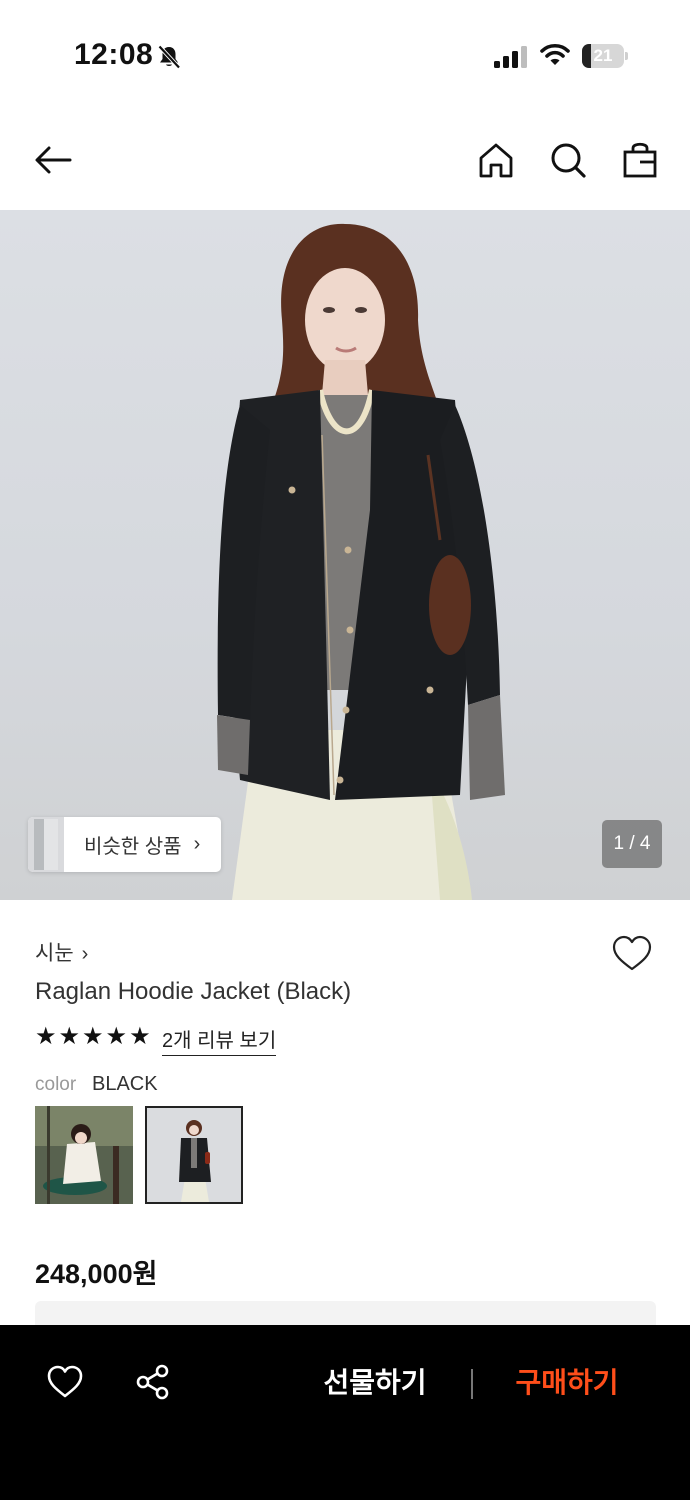  Describe the element at coordinates (169, 57) in the screenshot. I see `bell-slash-icon` at that location.